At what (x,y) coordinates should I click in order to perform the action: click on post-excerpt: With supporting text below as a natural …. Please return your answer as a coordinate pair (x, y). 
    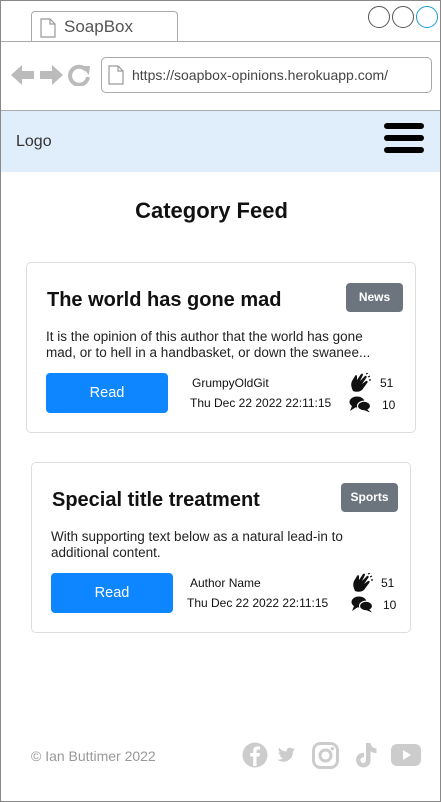
    Looking at the image, I should click on (197, 544).